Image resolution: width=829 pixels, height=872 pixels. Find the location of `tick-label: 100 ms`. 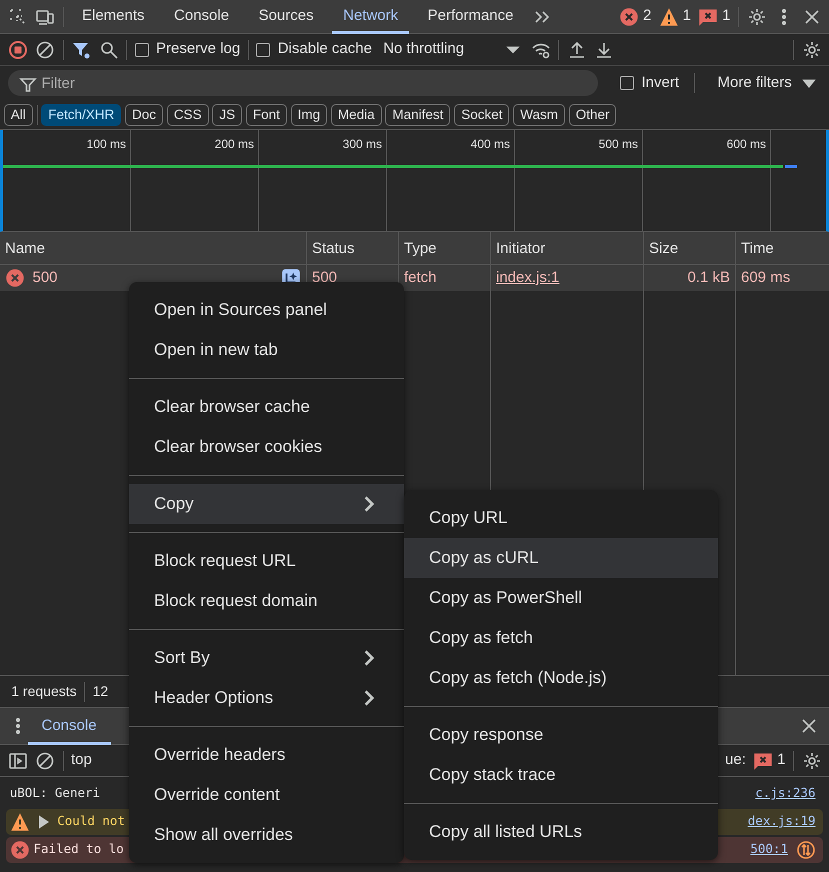

tick-label: 100 ms is located at coordinates (106, 144).